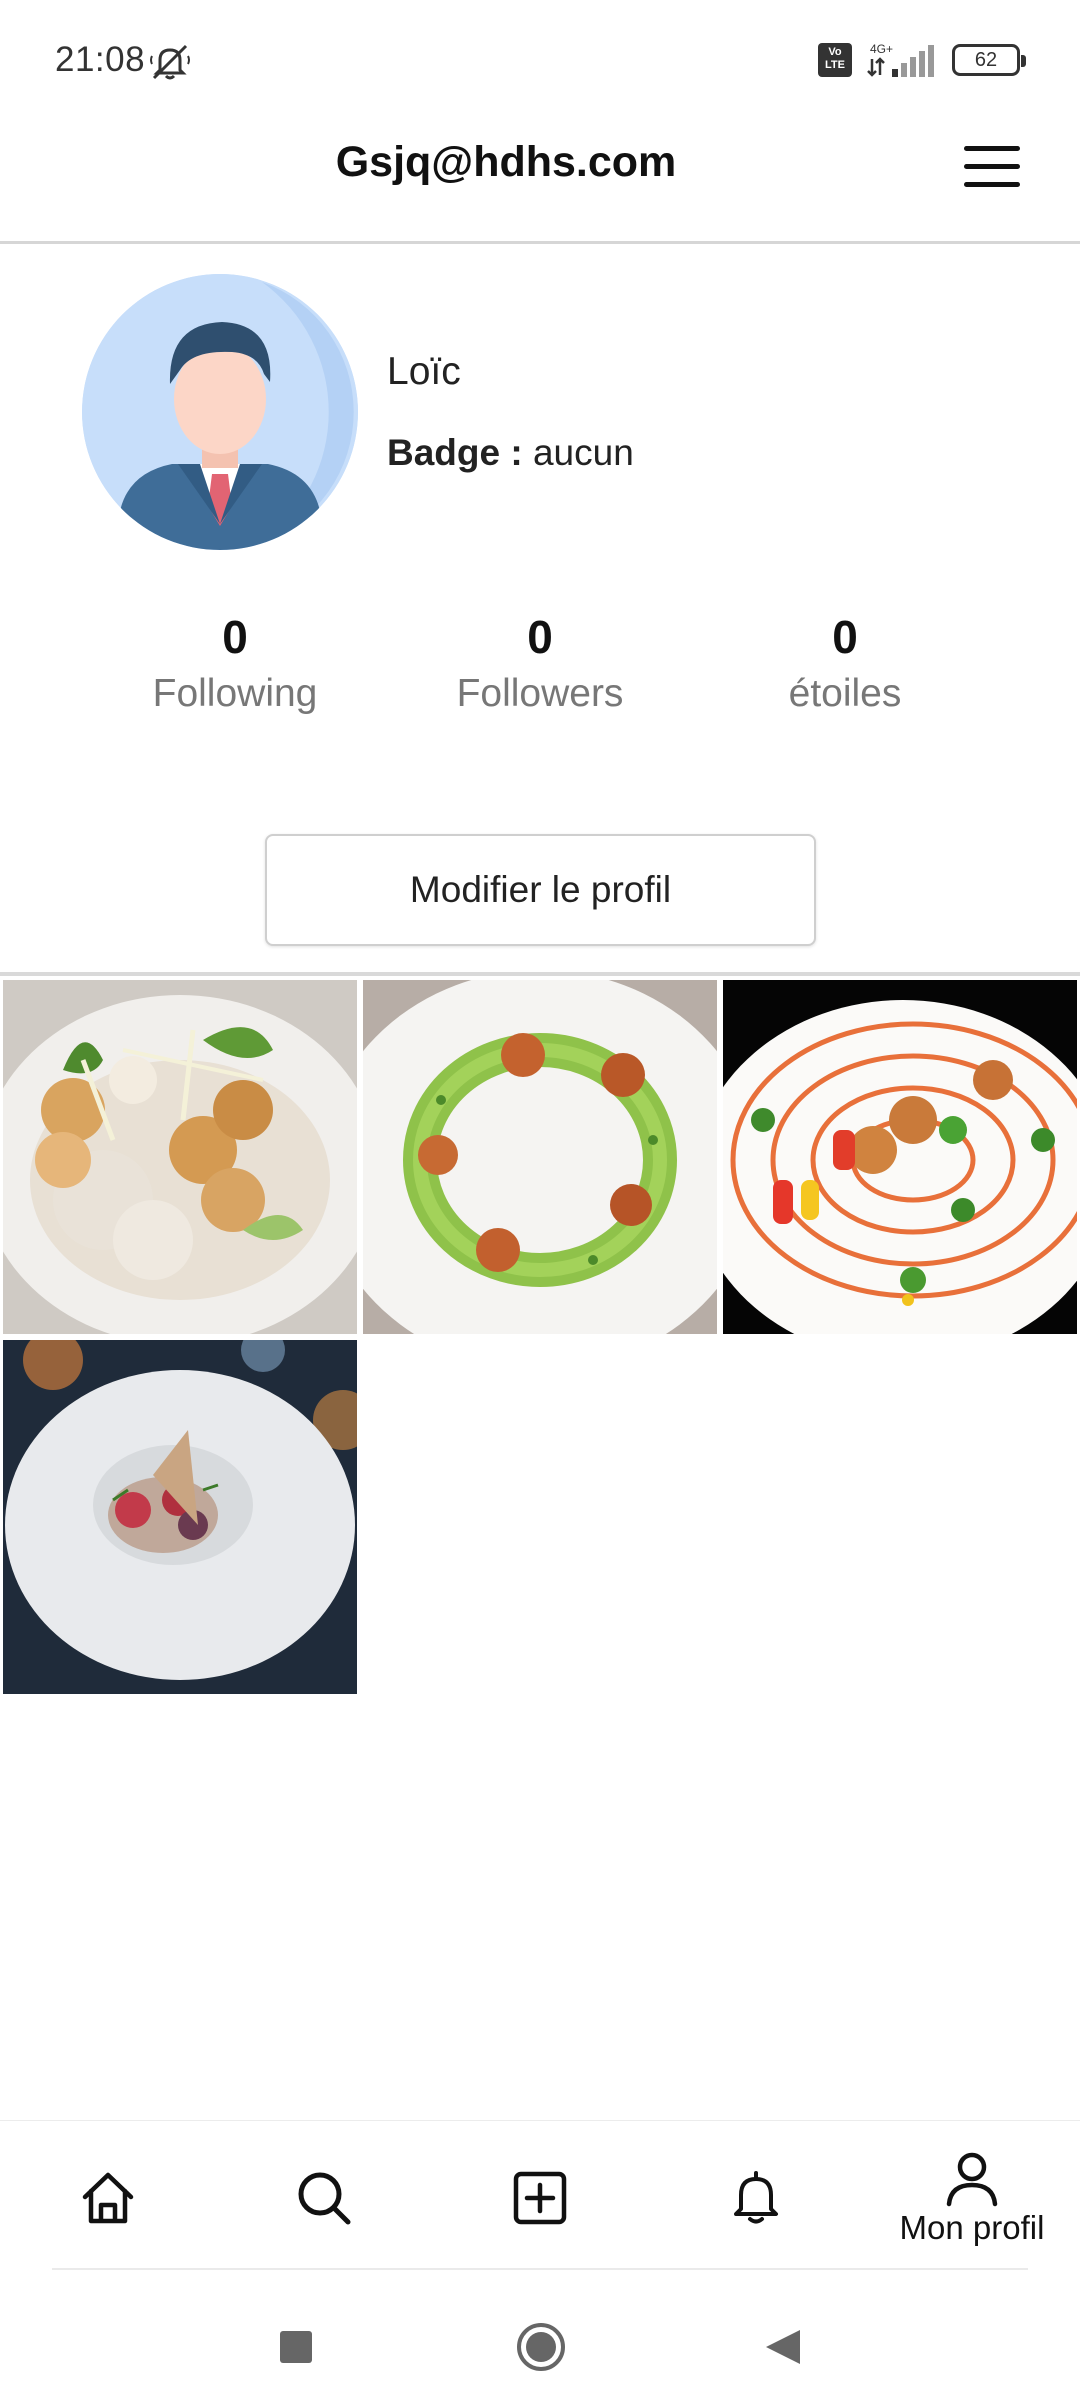 The height and width of the screenshot is (2400, 1080). What do you see at coordinates (455, 452) in the screenshot?
I see `badge-label: Badge :` at bounding box center [455, 452].